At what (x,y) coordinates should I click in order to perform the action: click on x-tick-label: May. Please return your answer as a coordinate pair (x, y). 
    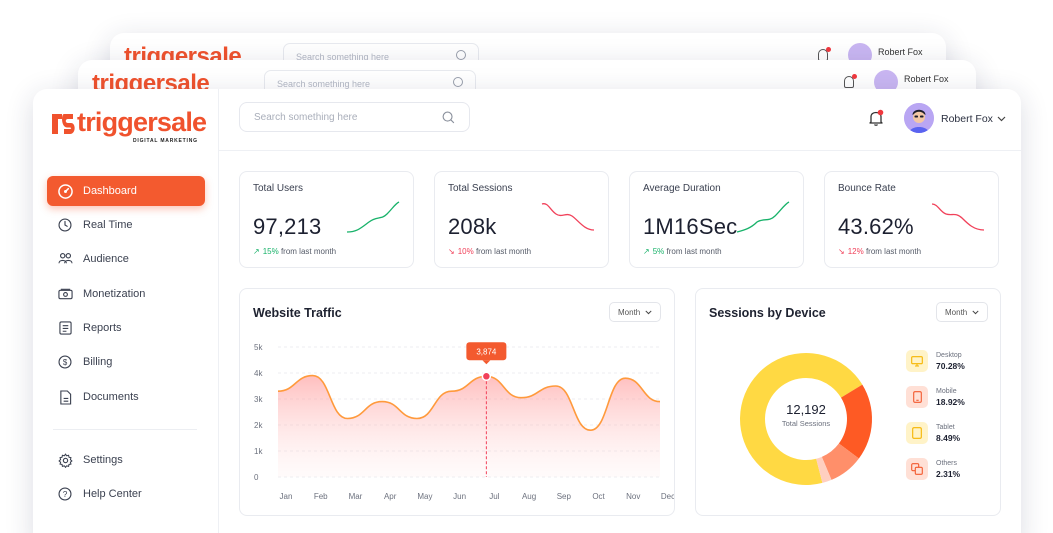
    Looking at the image, I should click on (424, 496).